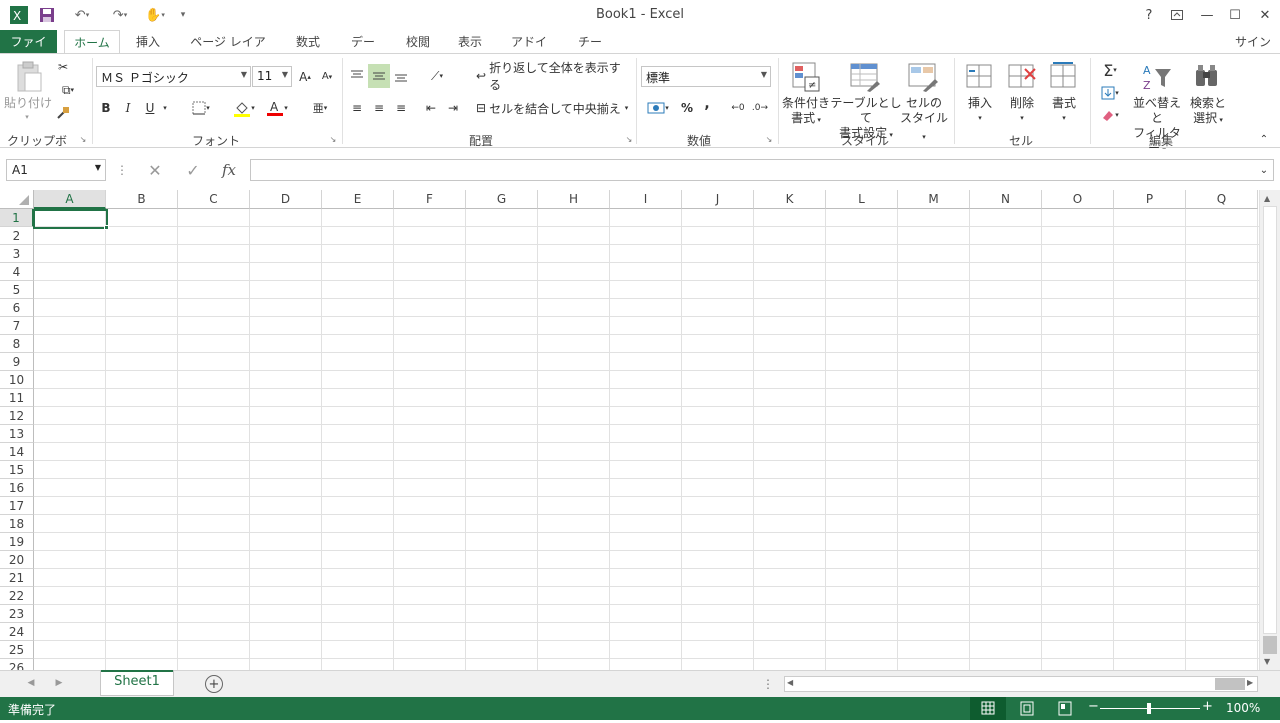  I want to click on increase-font-icon: A ▴, so click(305, 76).